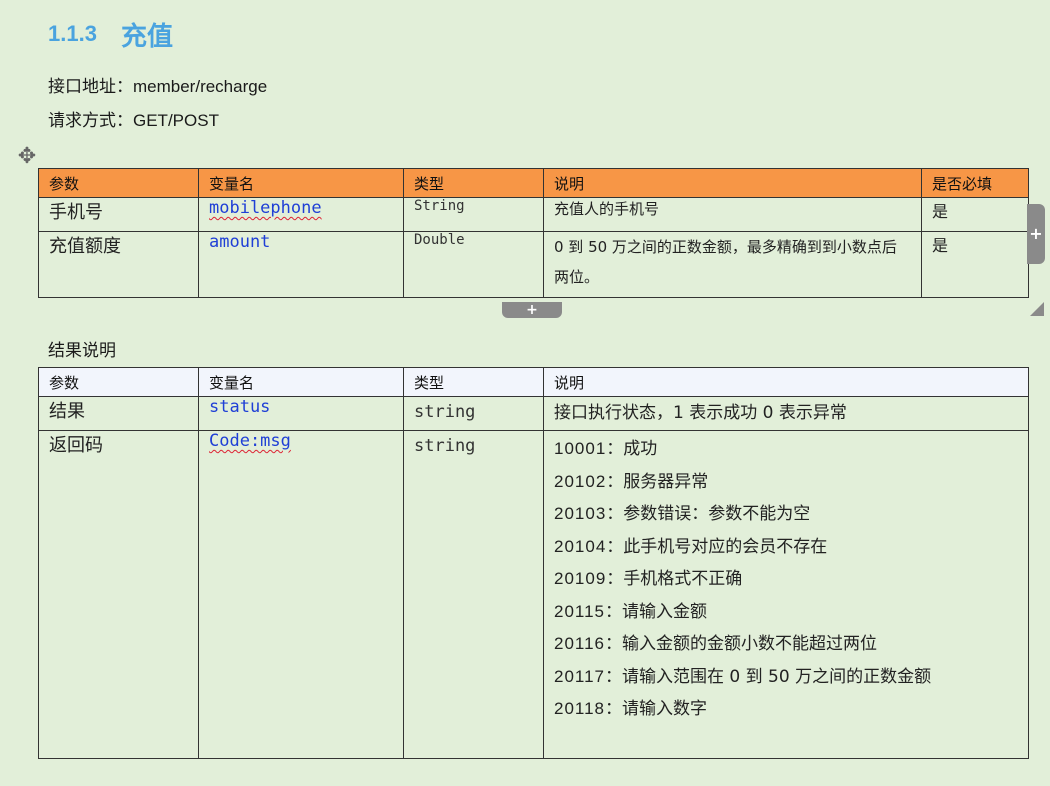 The width and height of the screenshot is (1050, 786). I want to click on list-item: 20109：手机格式不正确, so click(786, 579).